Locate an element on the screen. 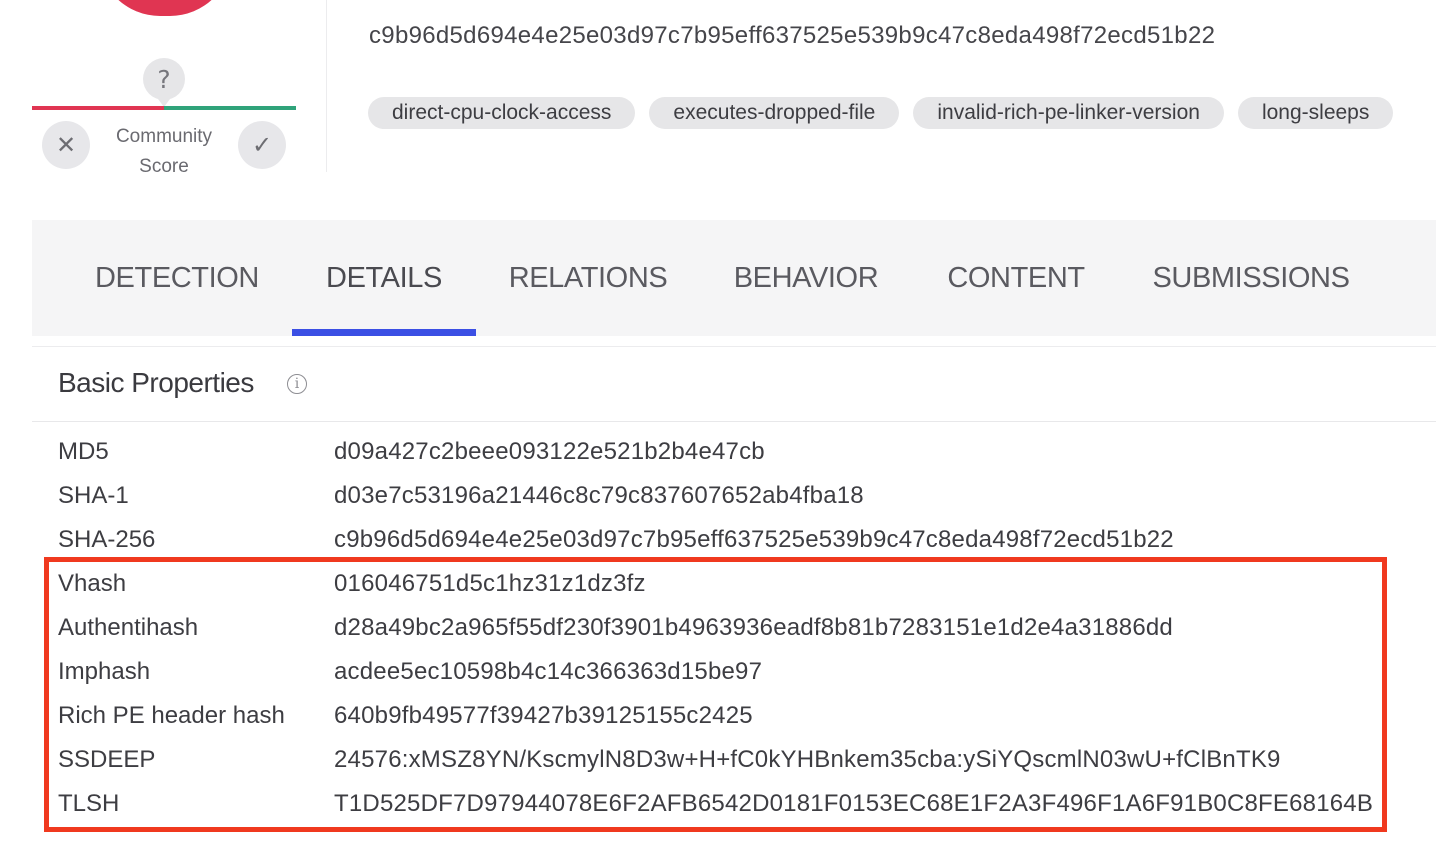 The height and width of the screenshot is (841, 1436). tag-chip: executes-dropped-file is located at coordinates (774, 113).